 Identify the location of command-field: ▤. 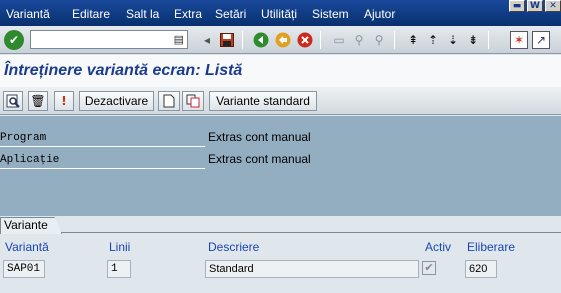
(109, 39).